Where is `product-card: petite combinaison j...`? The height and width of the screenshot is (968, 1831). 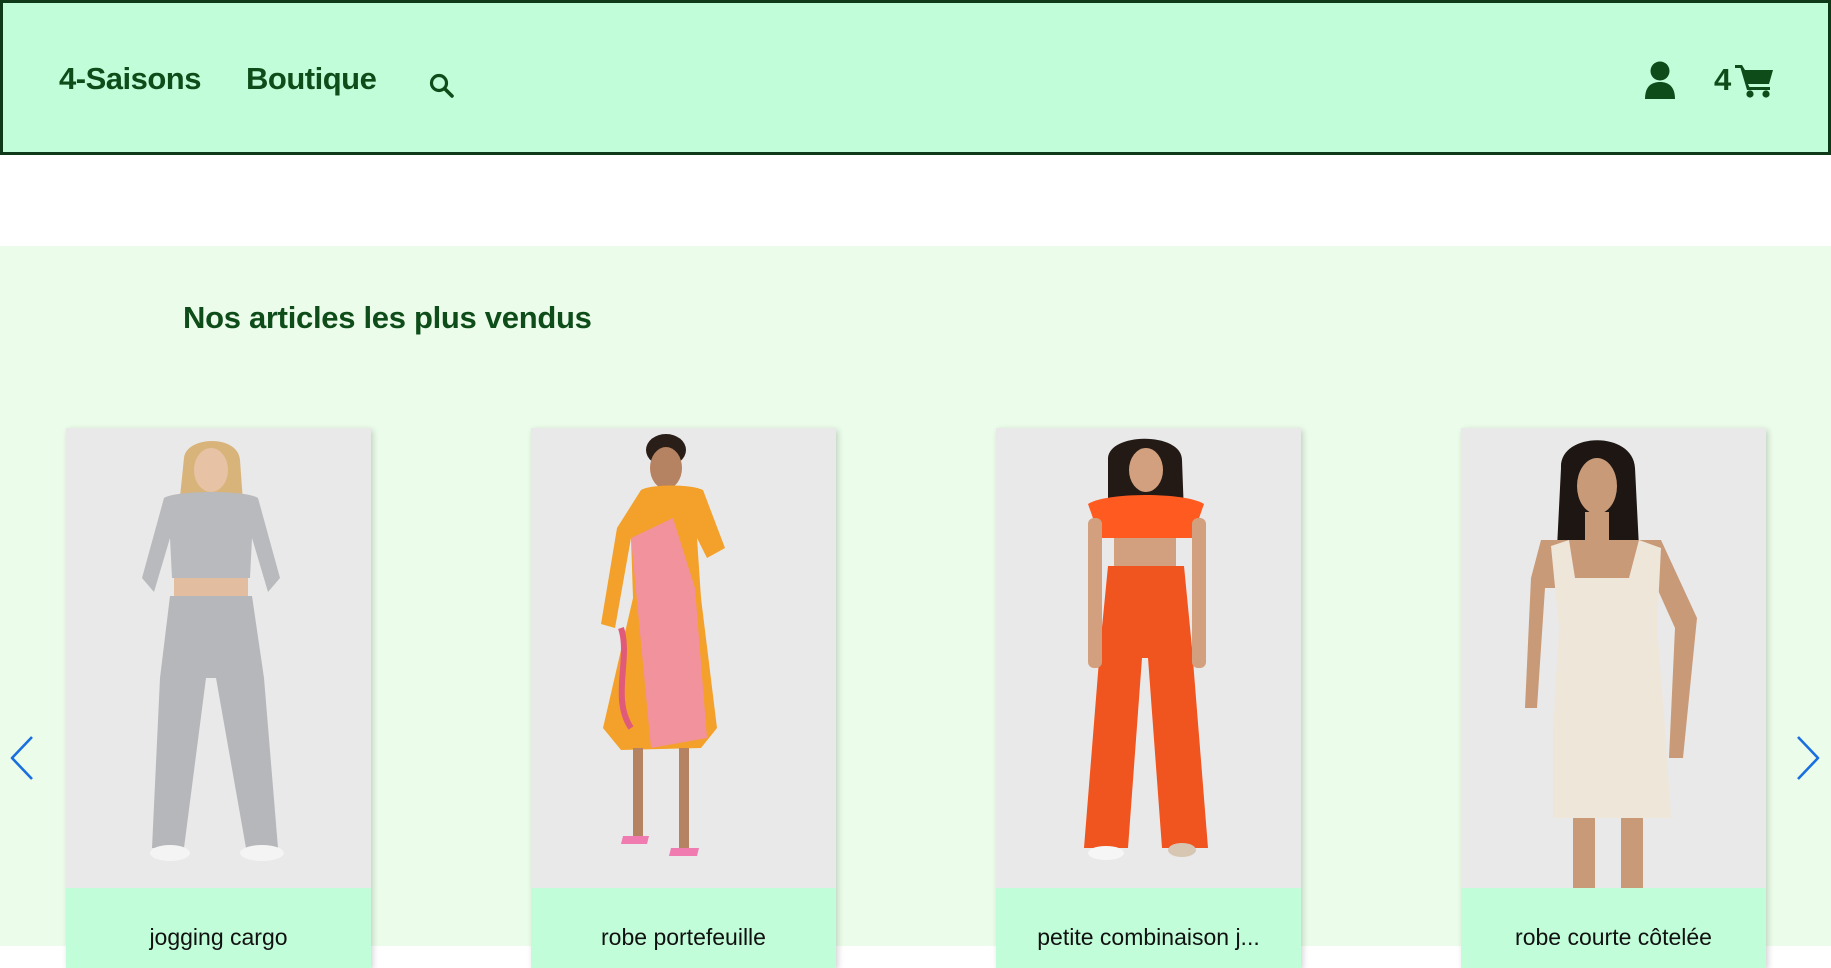 product-card: petite combinaison j... is located at coordinates (1148, 698).